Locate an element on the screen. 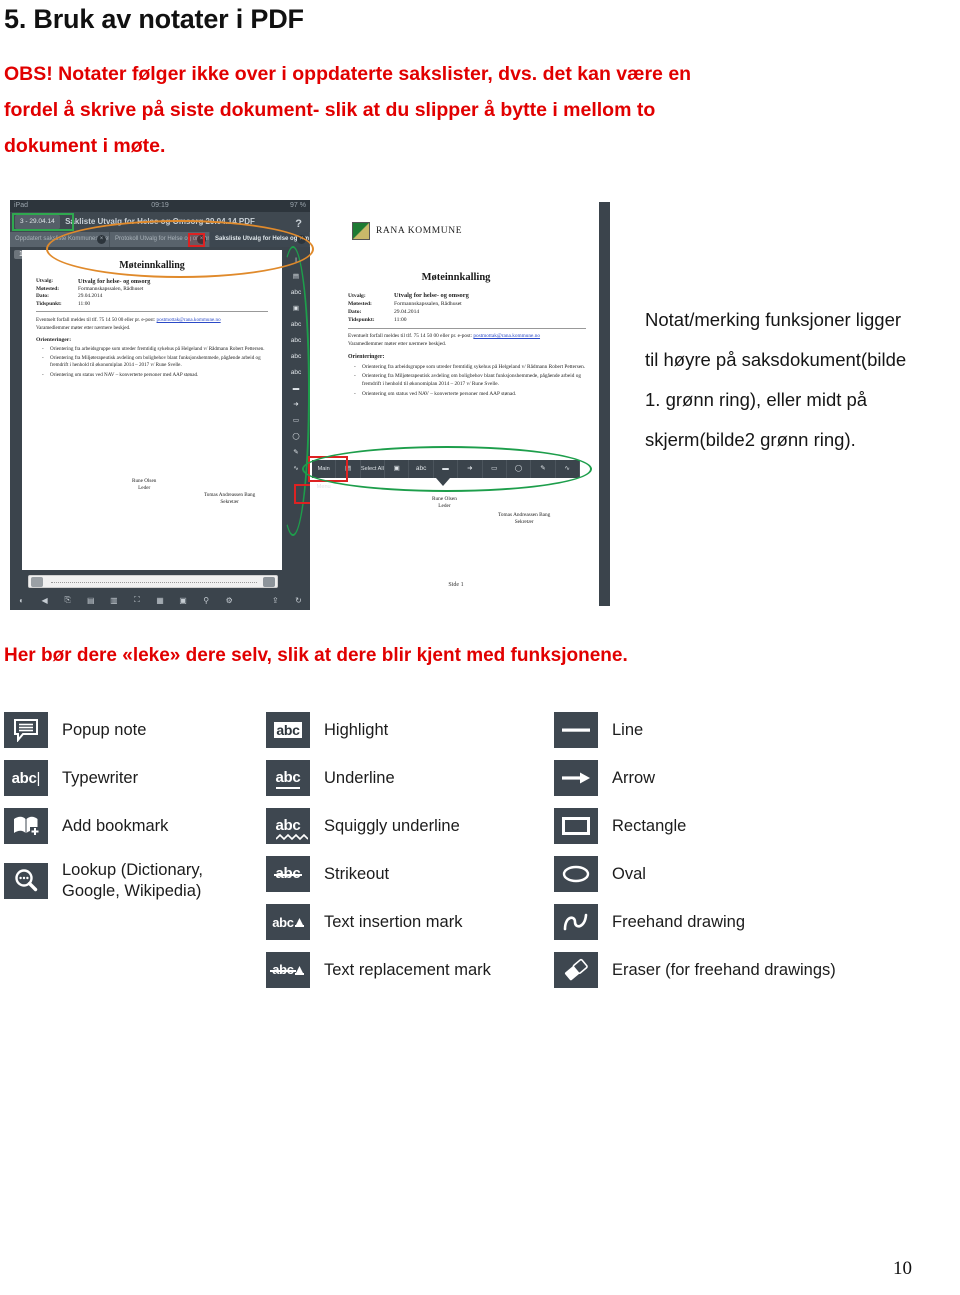 Image resolution: width=960 pixels, height=1295 pixels. meta-key: Utvalg: is located at coordinates (45, 281).